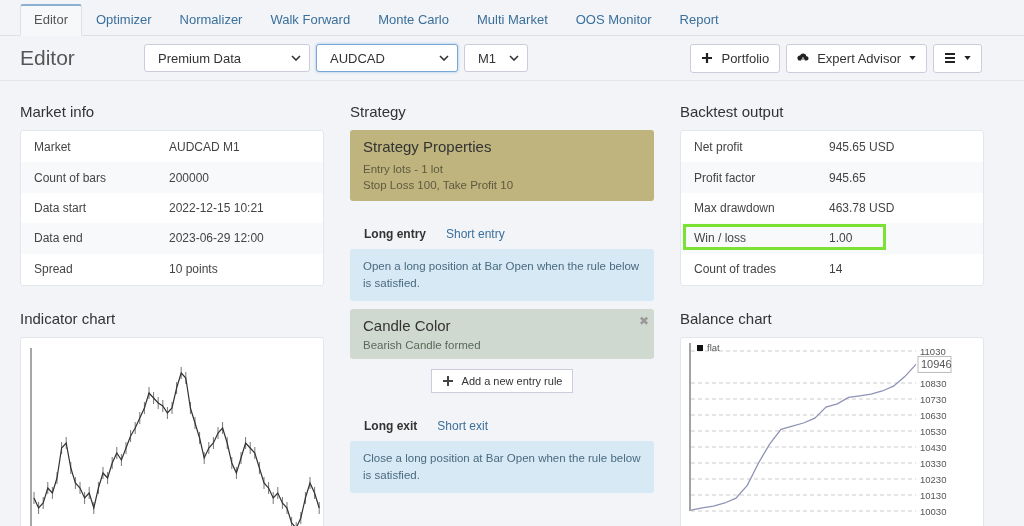 This screenshot has width=1024, height=526. What do you see at coordinates (502, 275) in the screenshot?
I see `info-message: Open a long position at Bar Open when the rule below is satisfied.` at bounding box center [502, 275].